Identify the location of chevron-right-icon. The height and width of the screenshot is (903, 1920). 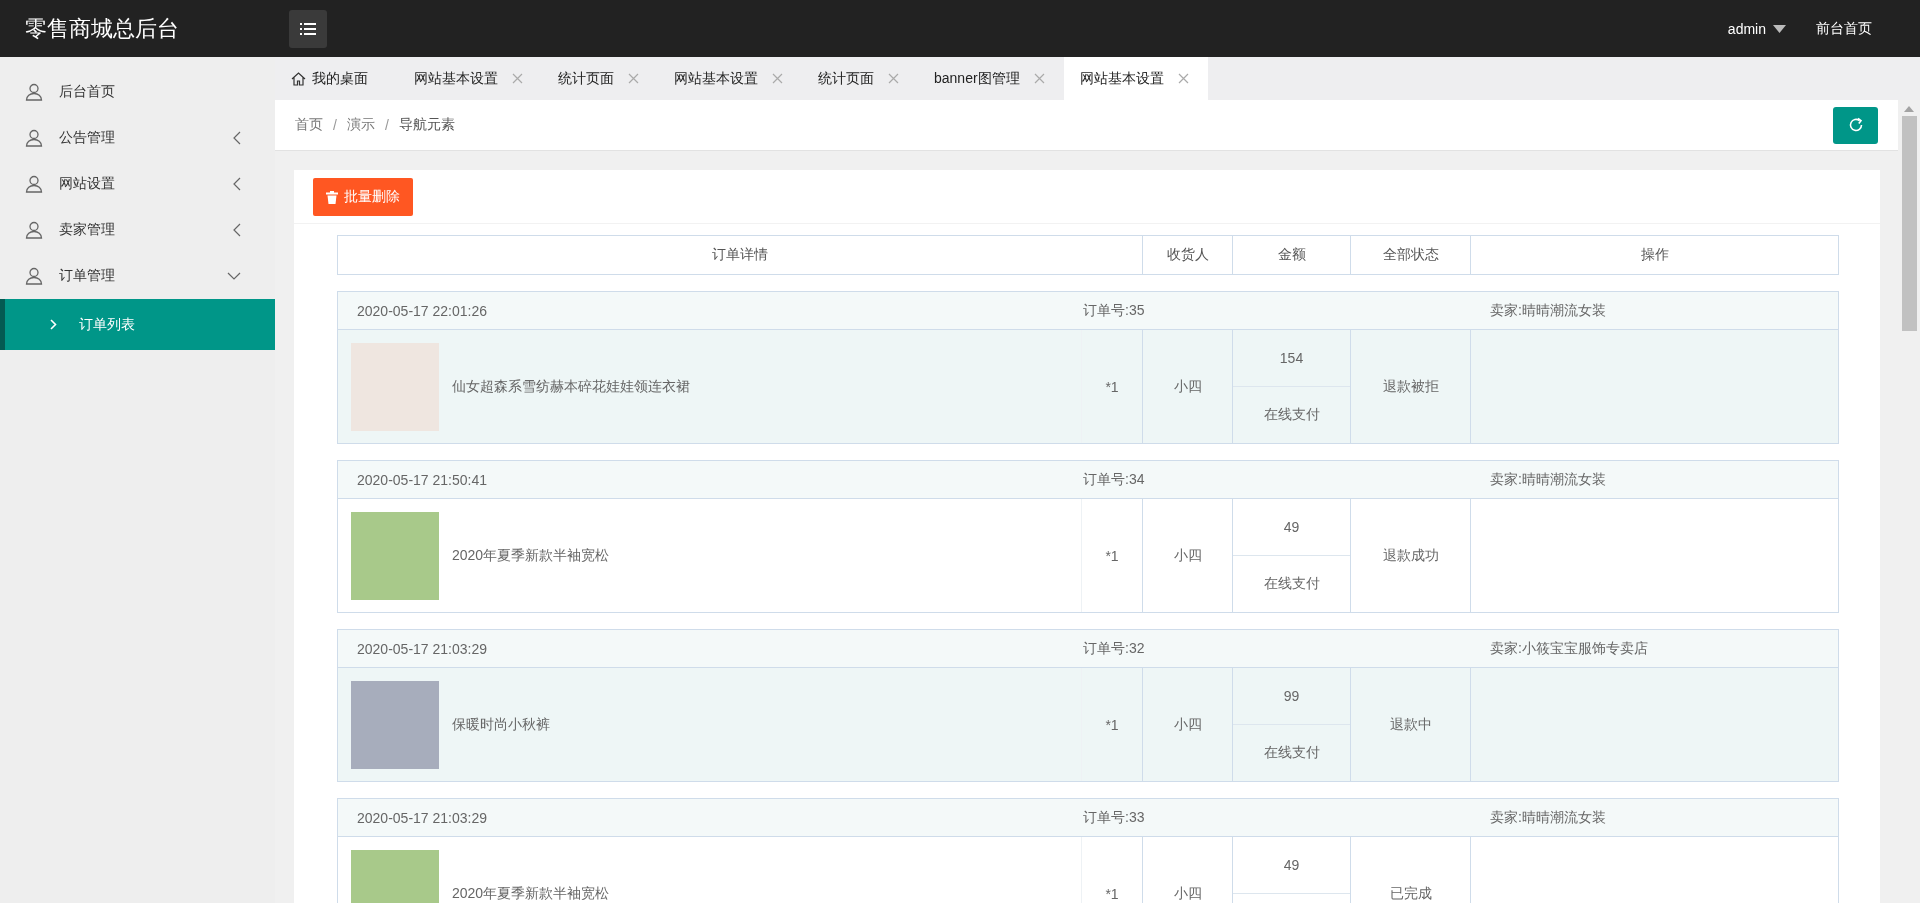
(53, 324).